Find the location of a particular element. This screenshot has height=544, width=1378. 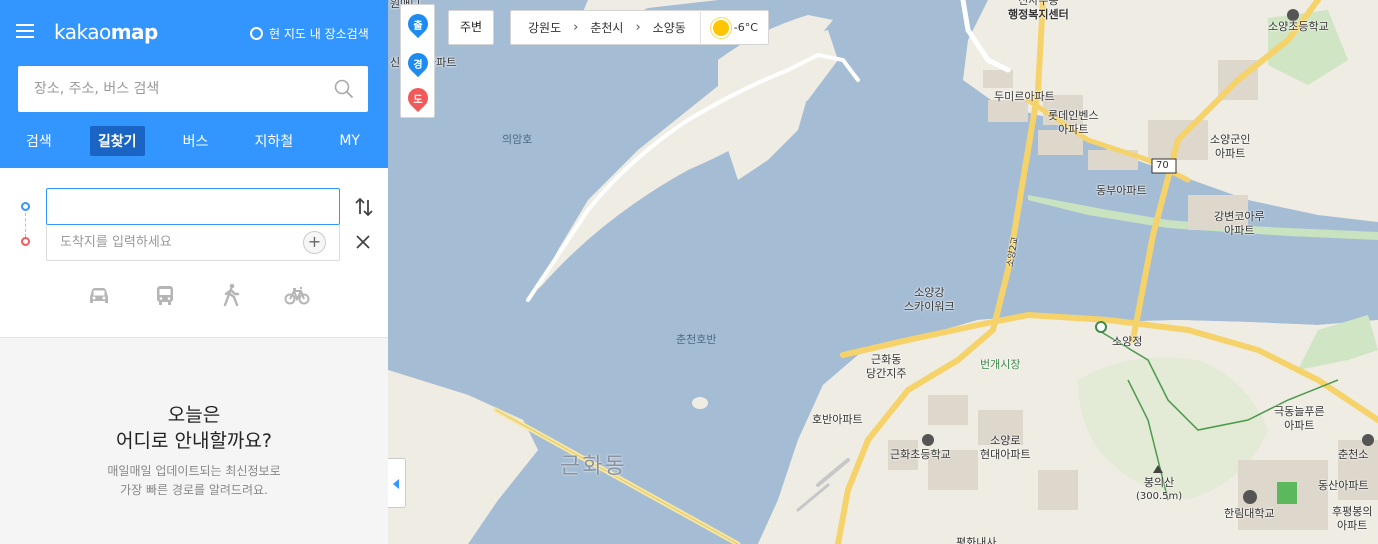

destination-input is located at coordinates (172, 242).